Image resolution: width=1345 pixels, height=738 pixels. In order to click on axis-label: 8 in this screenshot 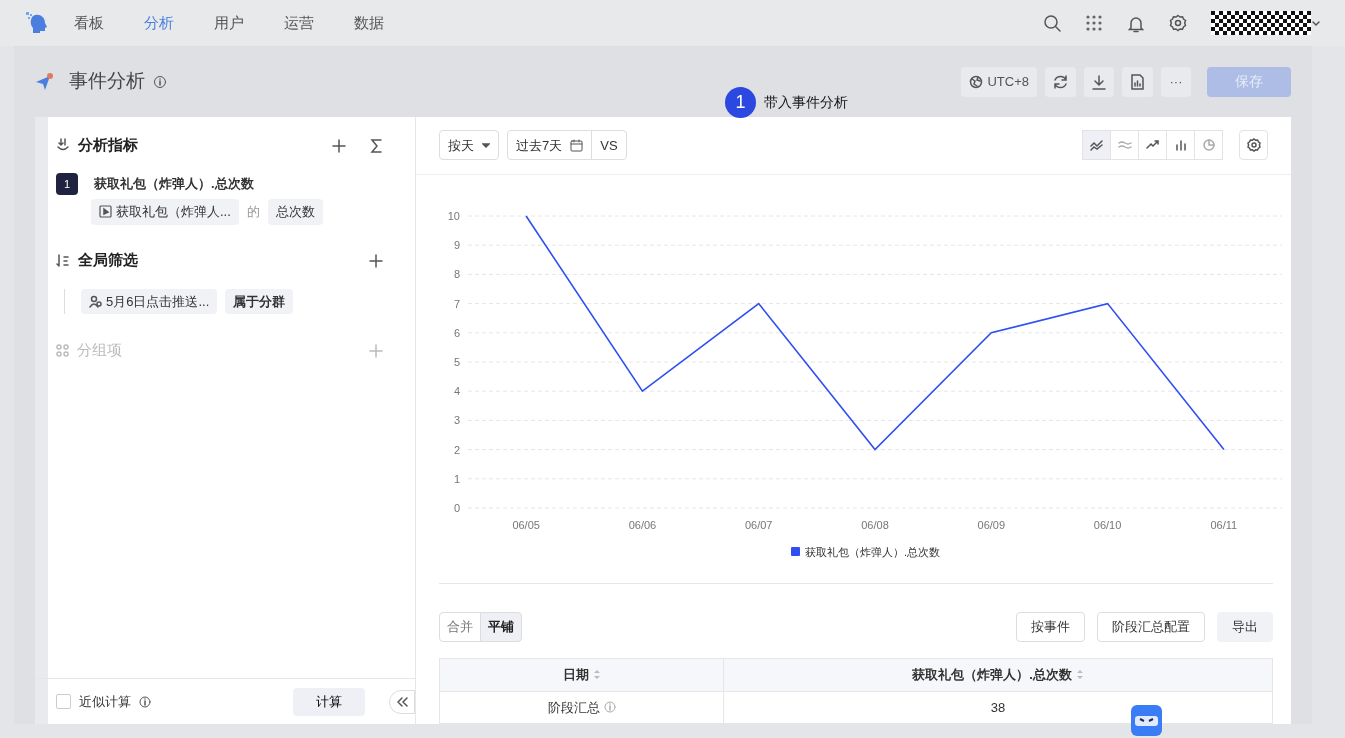, I will do `click(456, 274)`.